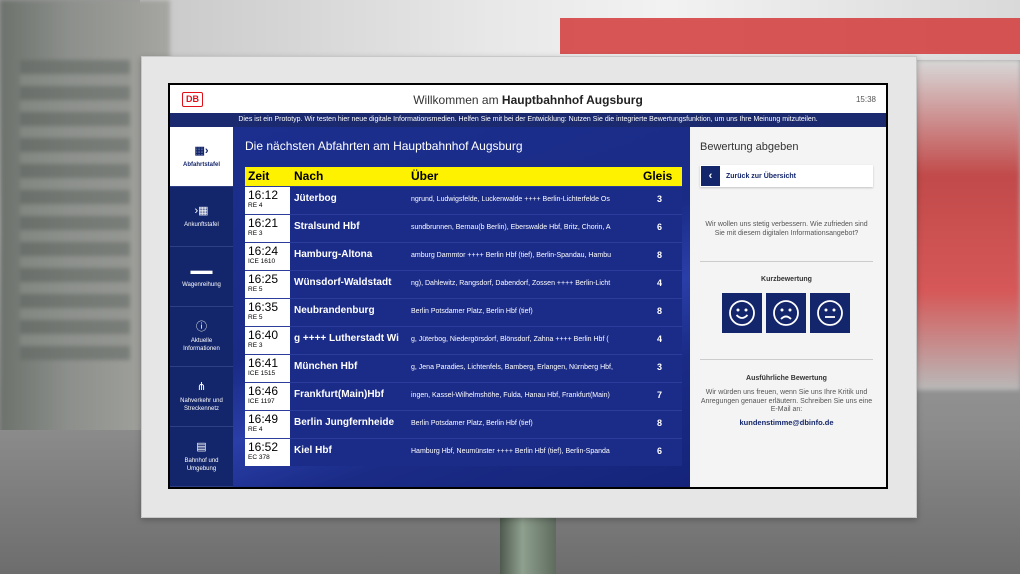 The image size is (1020, 574). Describe the element at coordinates (263, 251) in the screenshot. I see `departure-time: 16:24` at that location.